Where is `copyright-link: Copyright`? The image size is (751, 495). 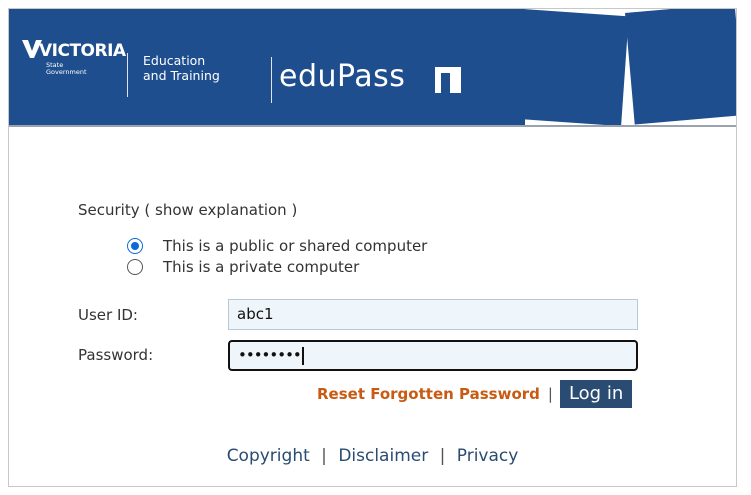 copyright-link: Copyright is located at coordinates (268, 456).